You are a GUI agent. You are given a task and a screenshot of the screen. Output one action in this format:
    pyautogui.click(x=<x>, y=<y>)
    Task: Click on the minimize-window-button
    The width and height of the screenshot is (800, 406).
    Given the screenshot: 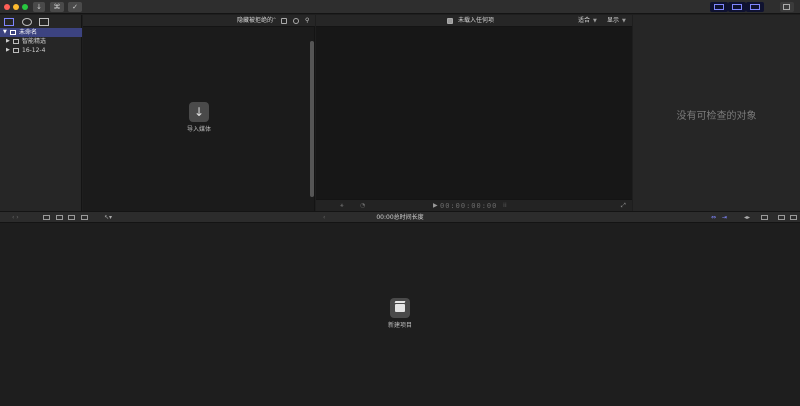 What is the action you would take?
    pyautogui.click(x=16, y=7)
    